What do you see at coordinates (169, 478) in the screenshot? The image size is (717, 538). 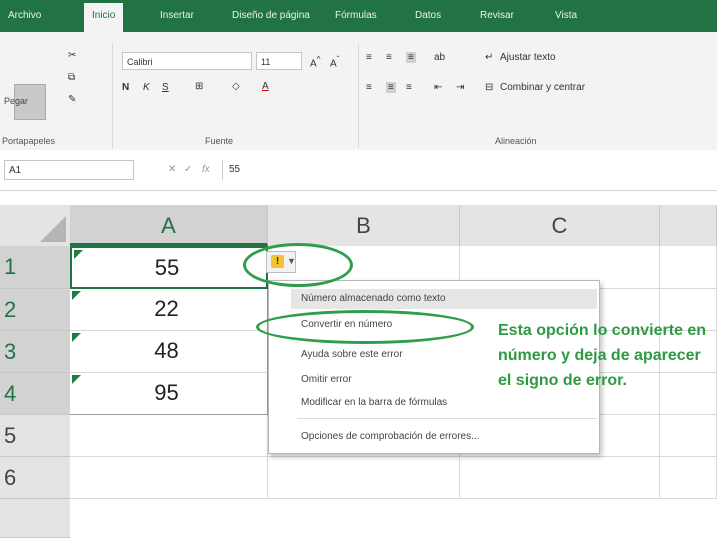 I see `cell-a6` at bounding box center [169, 478].